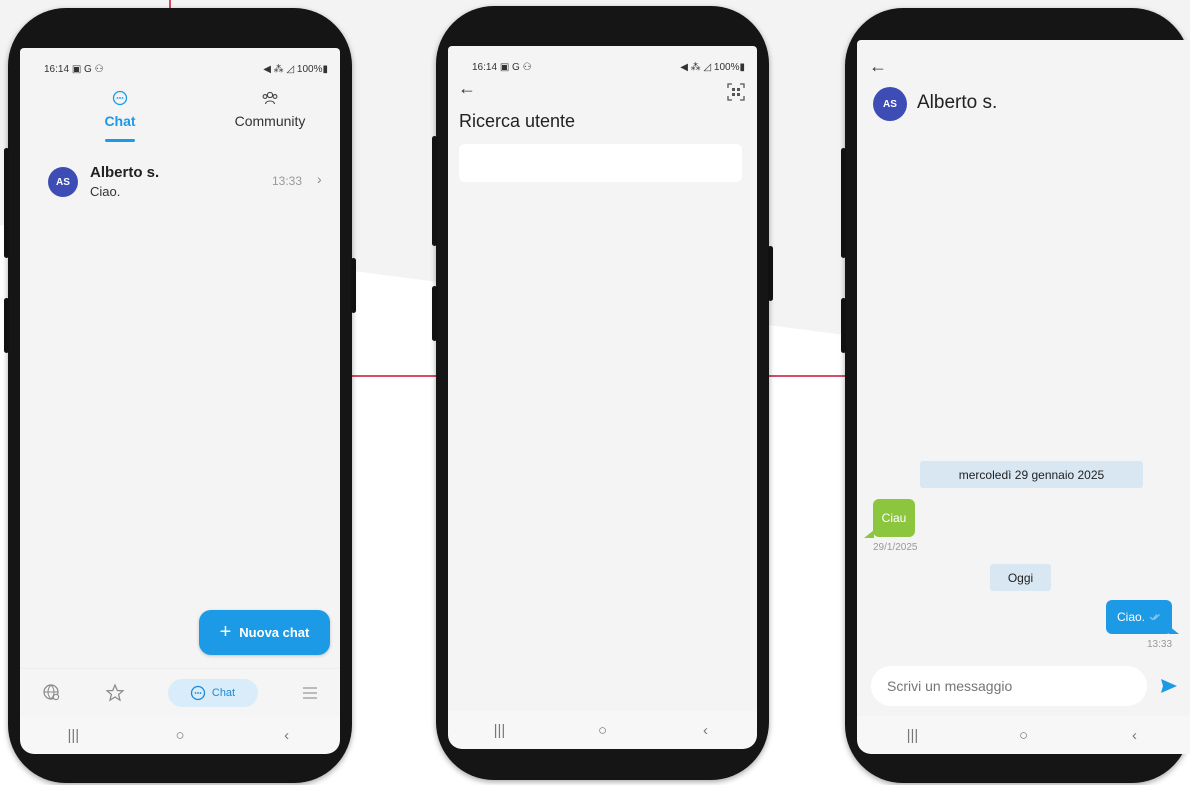 The image size is (1190, 785). What do you see at coordinates (120, 121) in the screenshot?
I see `tab-chat-label: Chat` at bounding box center [120, 121].